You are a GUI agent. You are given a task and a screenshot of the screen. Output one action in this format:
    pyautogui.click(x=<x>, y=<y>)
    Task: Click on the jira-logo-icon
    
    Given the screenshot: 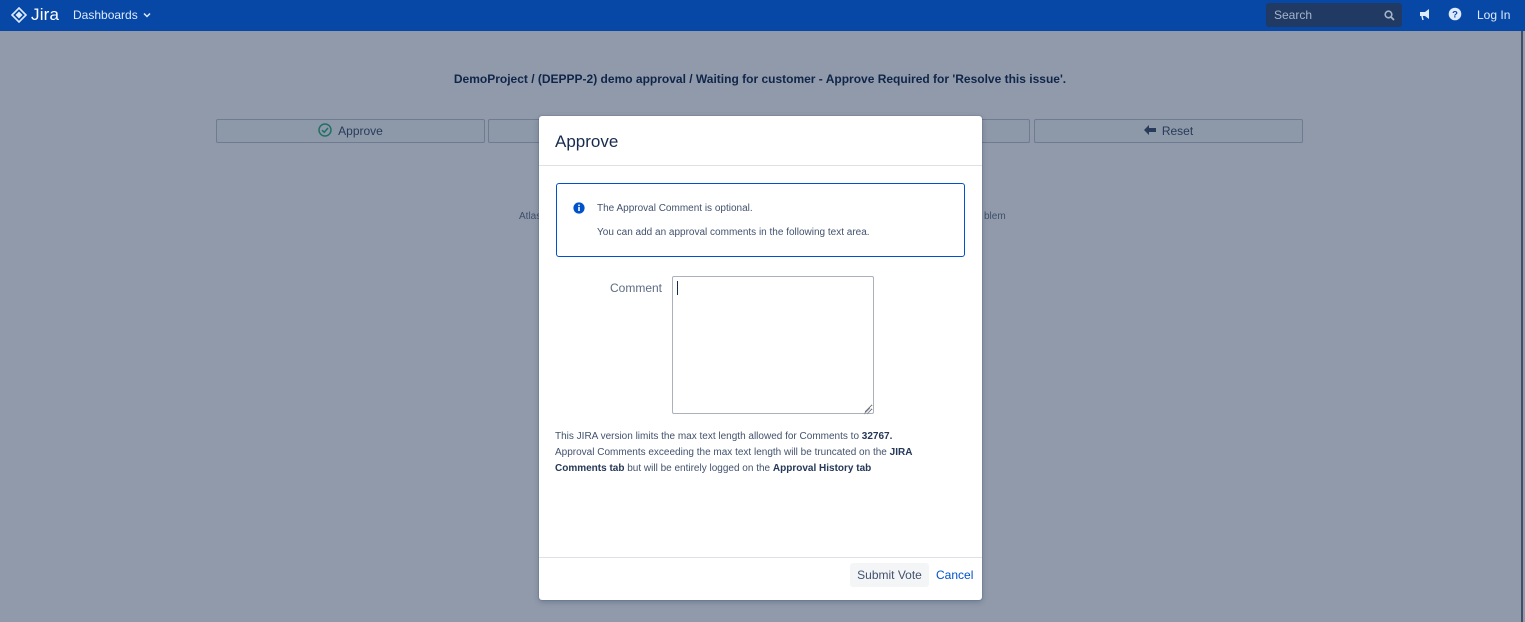 What is the action you would take?
    pyautogui.click(x=19, y=15)
    